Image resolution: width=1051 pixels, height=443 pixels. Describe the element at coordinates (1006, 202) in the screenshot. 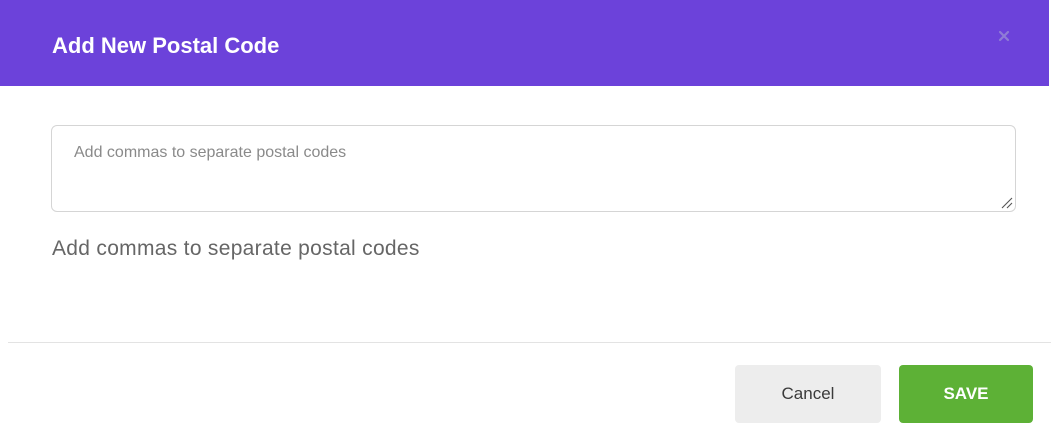

I see `resize-handle-icon` at that location.